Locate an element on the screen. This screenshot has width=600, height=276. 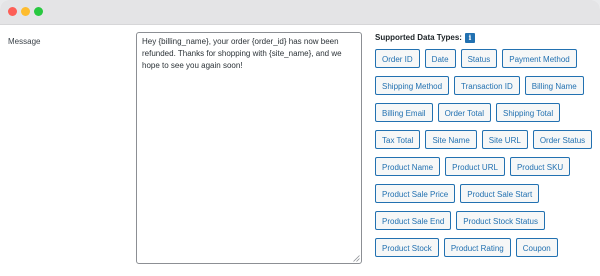
tag-order-id-button: Order ID is located at coordinates (397, 58).